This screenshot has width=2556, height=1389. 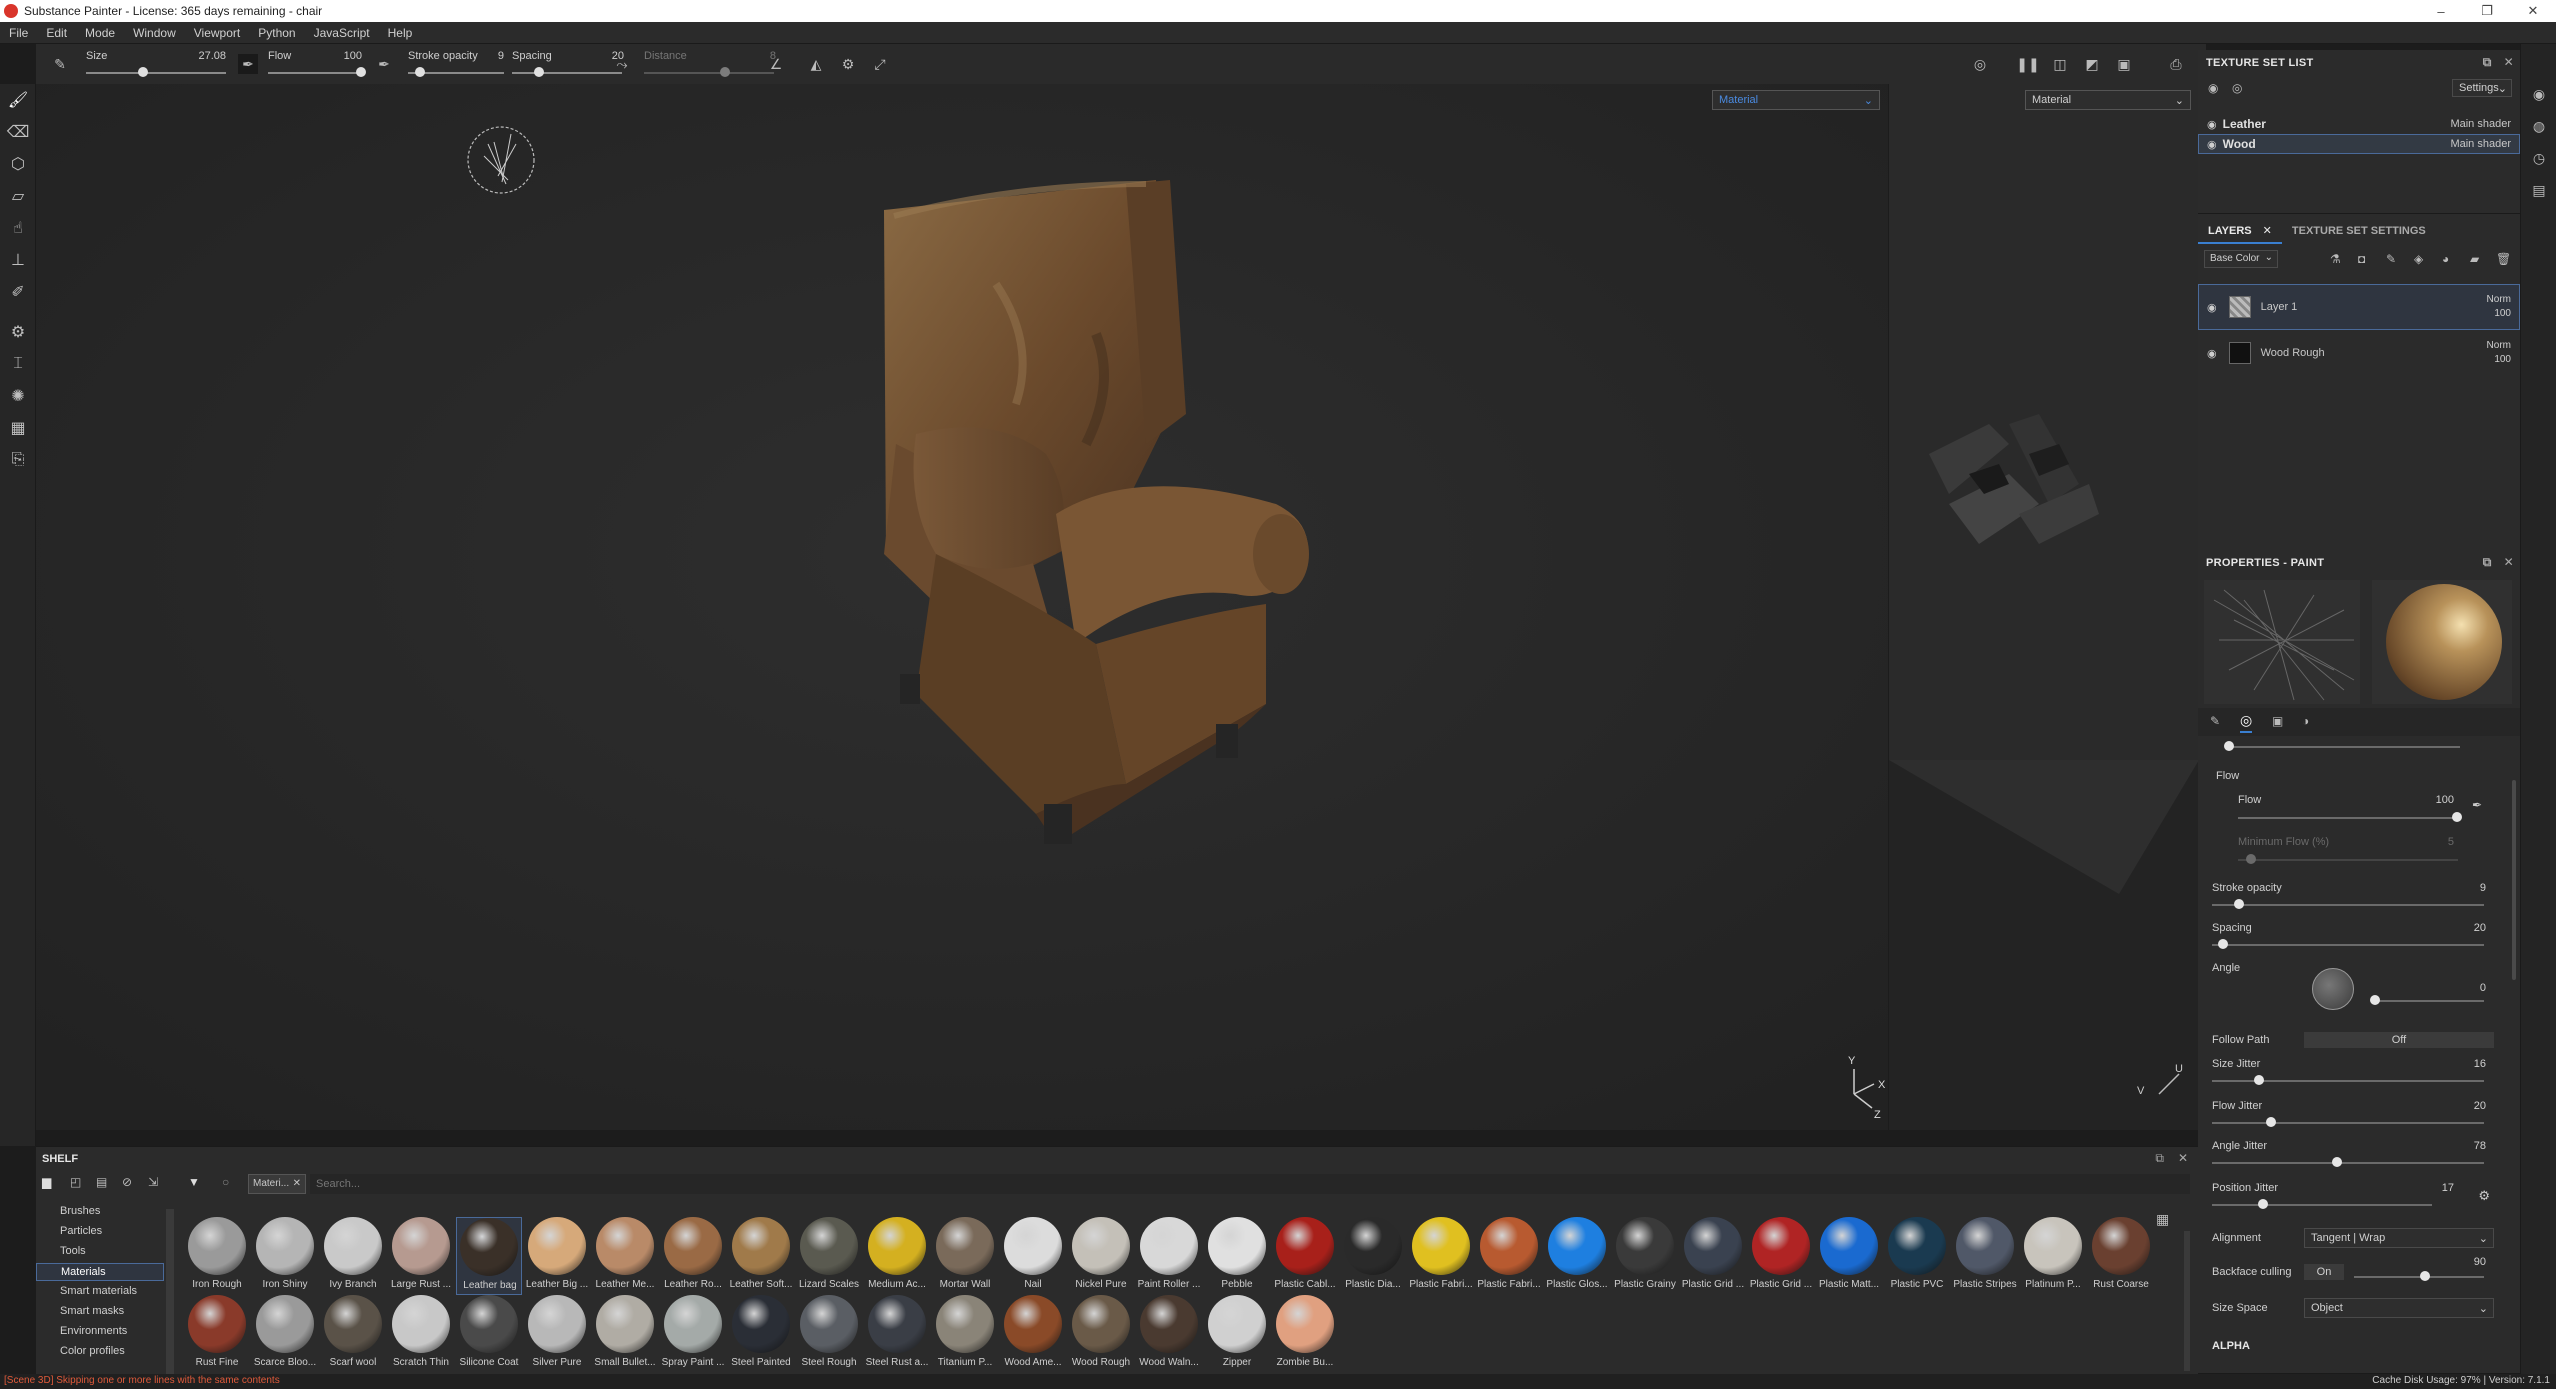 I want to click on flow-value: 100, so click(x=353, y=56).